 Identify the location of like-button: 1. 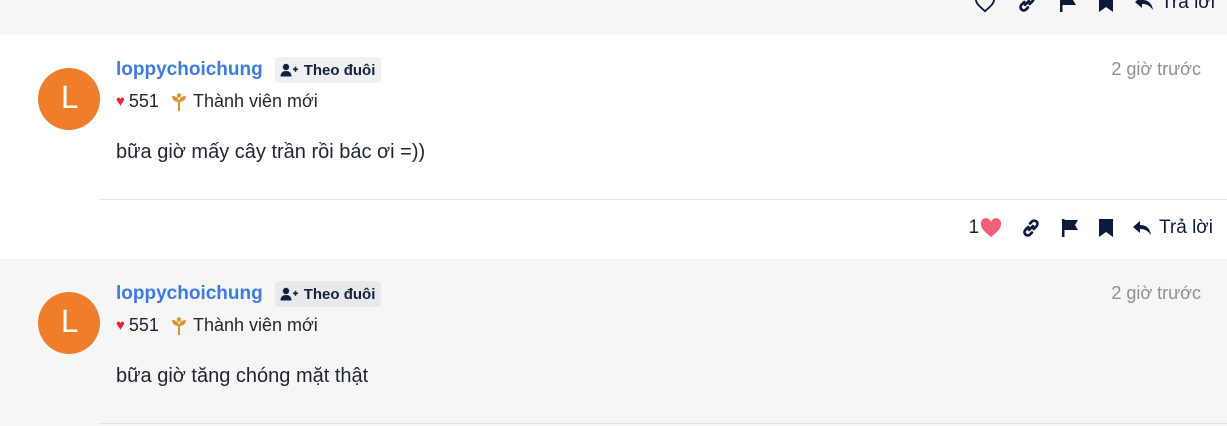
(985, 228).